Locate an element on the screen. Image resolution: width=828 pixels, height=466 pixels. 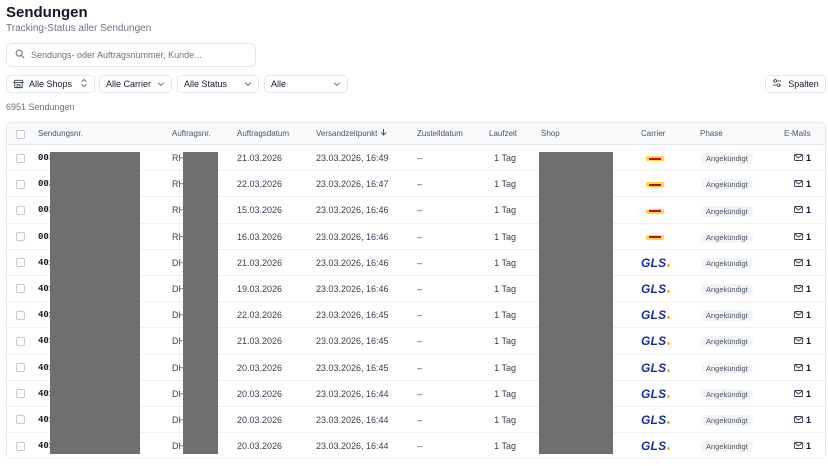
search-box is located at coordinates (131, 55).